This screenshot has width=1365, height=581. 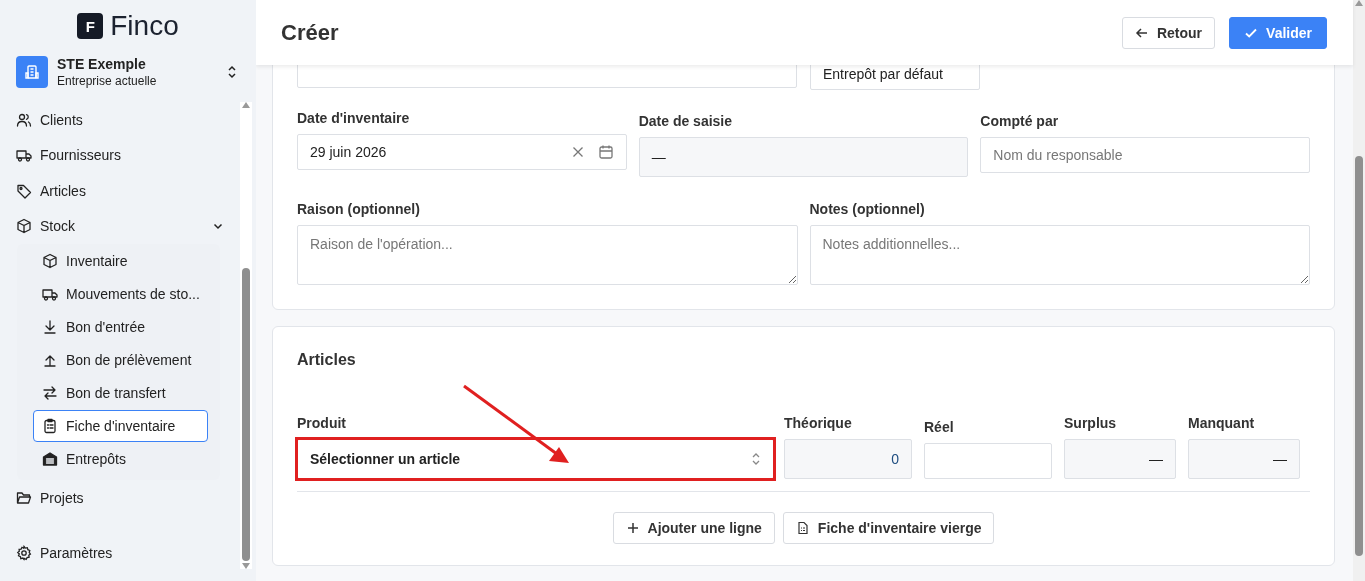 I want to click on input-field: Nom du responsable, so click(x=1145, y=155).